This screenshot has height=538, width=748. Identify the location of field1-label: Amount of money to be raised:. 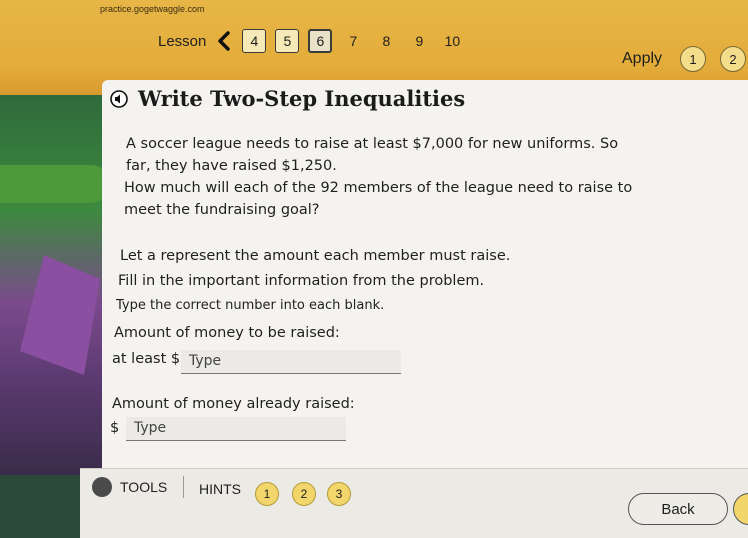
(227, 333).